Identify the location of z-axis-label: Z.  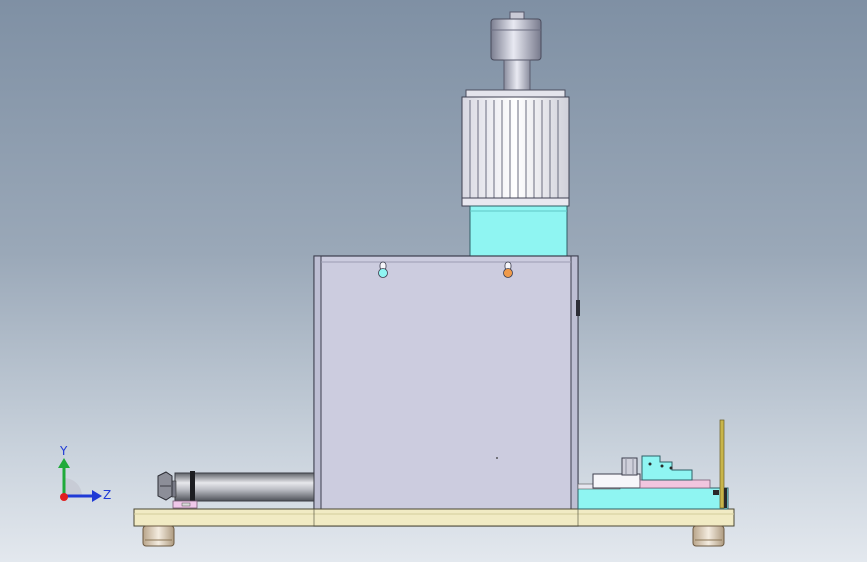
(107, 495).